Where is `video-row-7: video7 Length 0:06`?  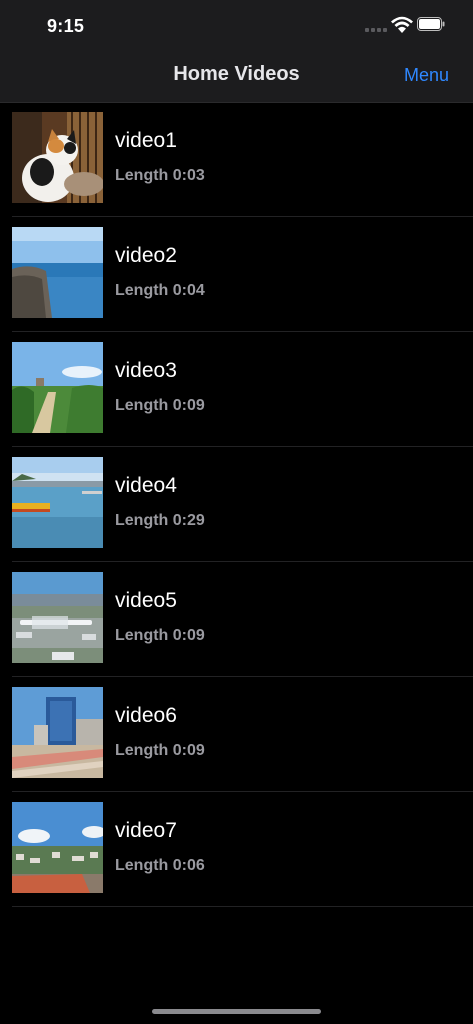 video-row-7: video7 Length 0:06 is located at coordinates (242, 849).